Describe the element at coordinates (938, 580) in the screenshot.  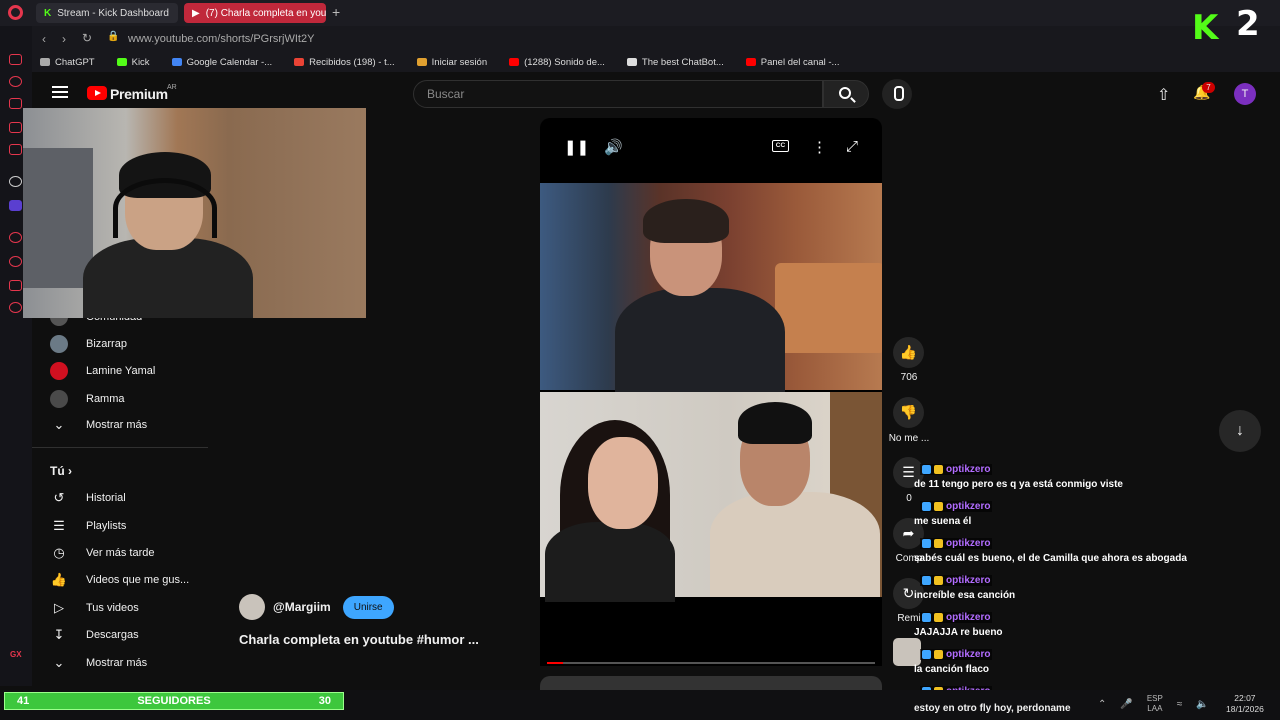
I see `crown-icon` at that location.